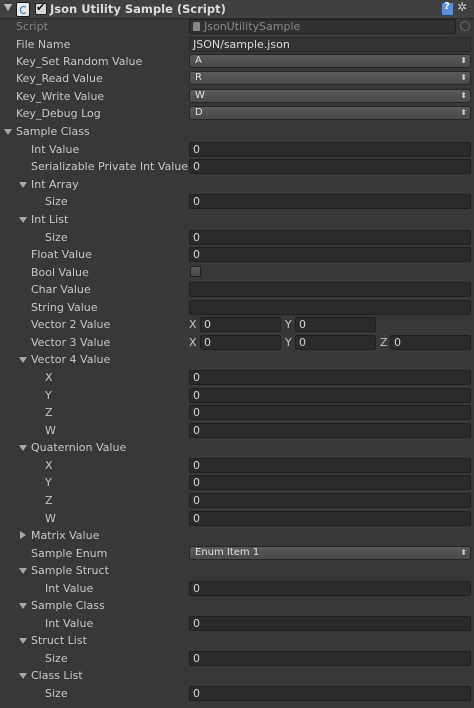 This screenshot has height=708, width=474. What do you see at coordinates (288, 342) in the screenshot?
I see `vector3-y-label: Y` at bounding box center [288, 342].